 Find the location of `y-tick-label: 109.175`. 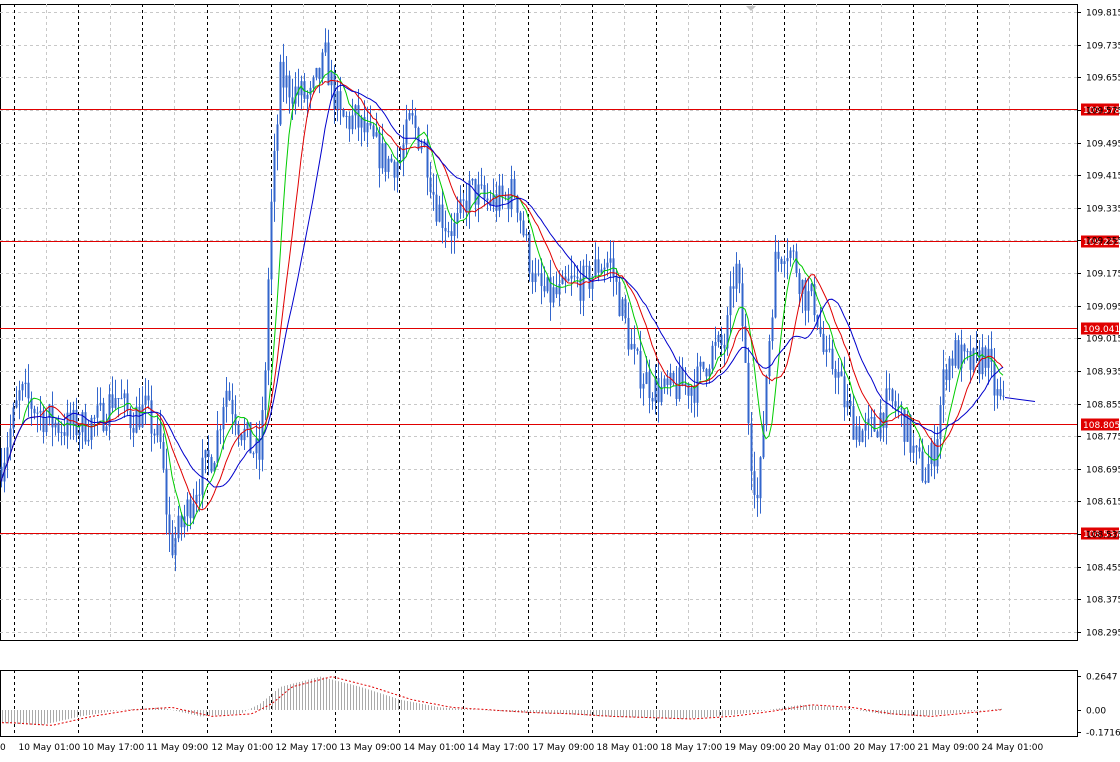

y-tick-label: 109.175 is located at coordinates (1103, 275).